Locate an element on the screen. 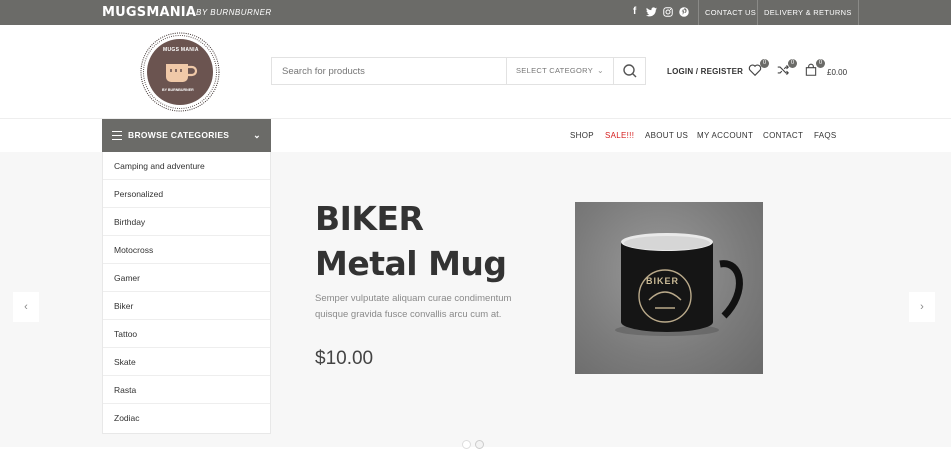  slider-prev-button: ‹ is located at coordinates (26, 307).